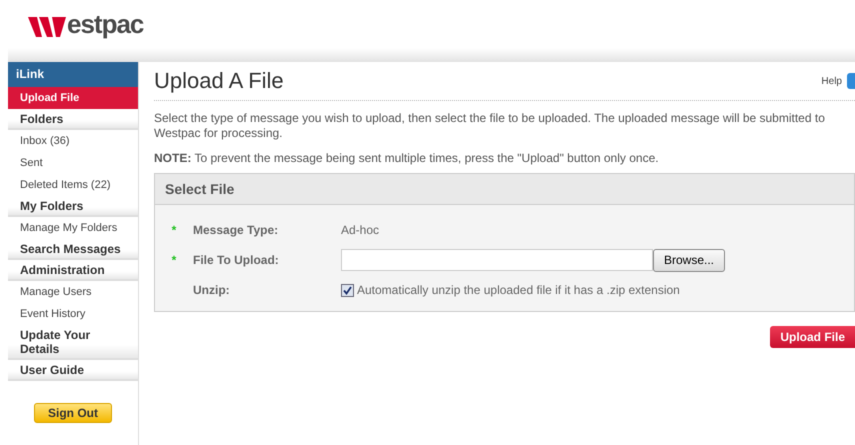 The width and height of the screenshot is (855, 445). What do you see at coordinates (490, 126) in the screenshot?
I see `intro-text: Select the type of message you wish to upload, then select the file to be uploaded. The uploaded message will be submitted to Westpac for processing.` at bounding box center [490, 126].